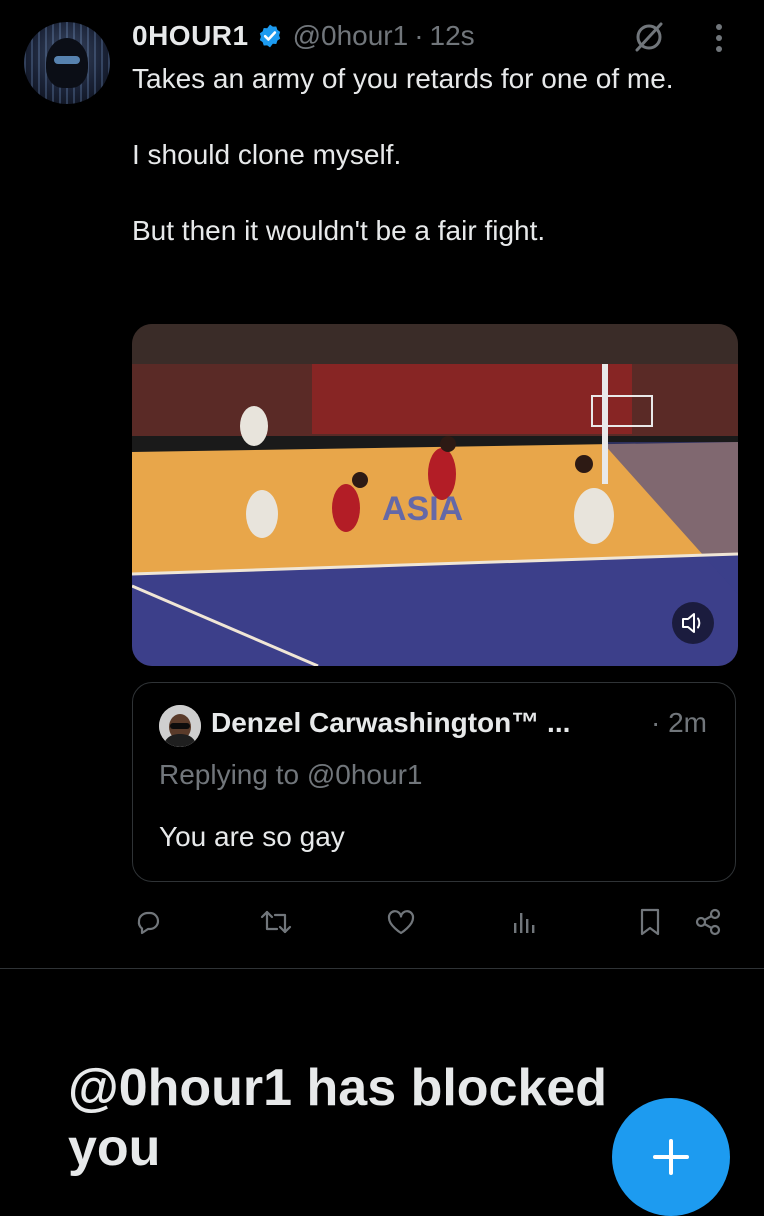  I want to click on reply-icon, so click(148, 923).